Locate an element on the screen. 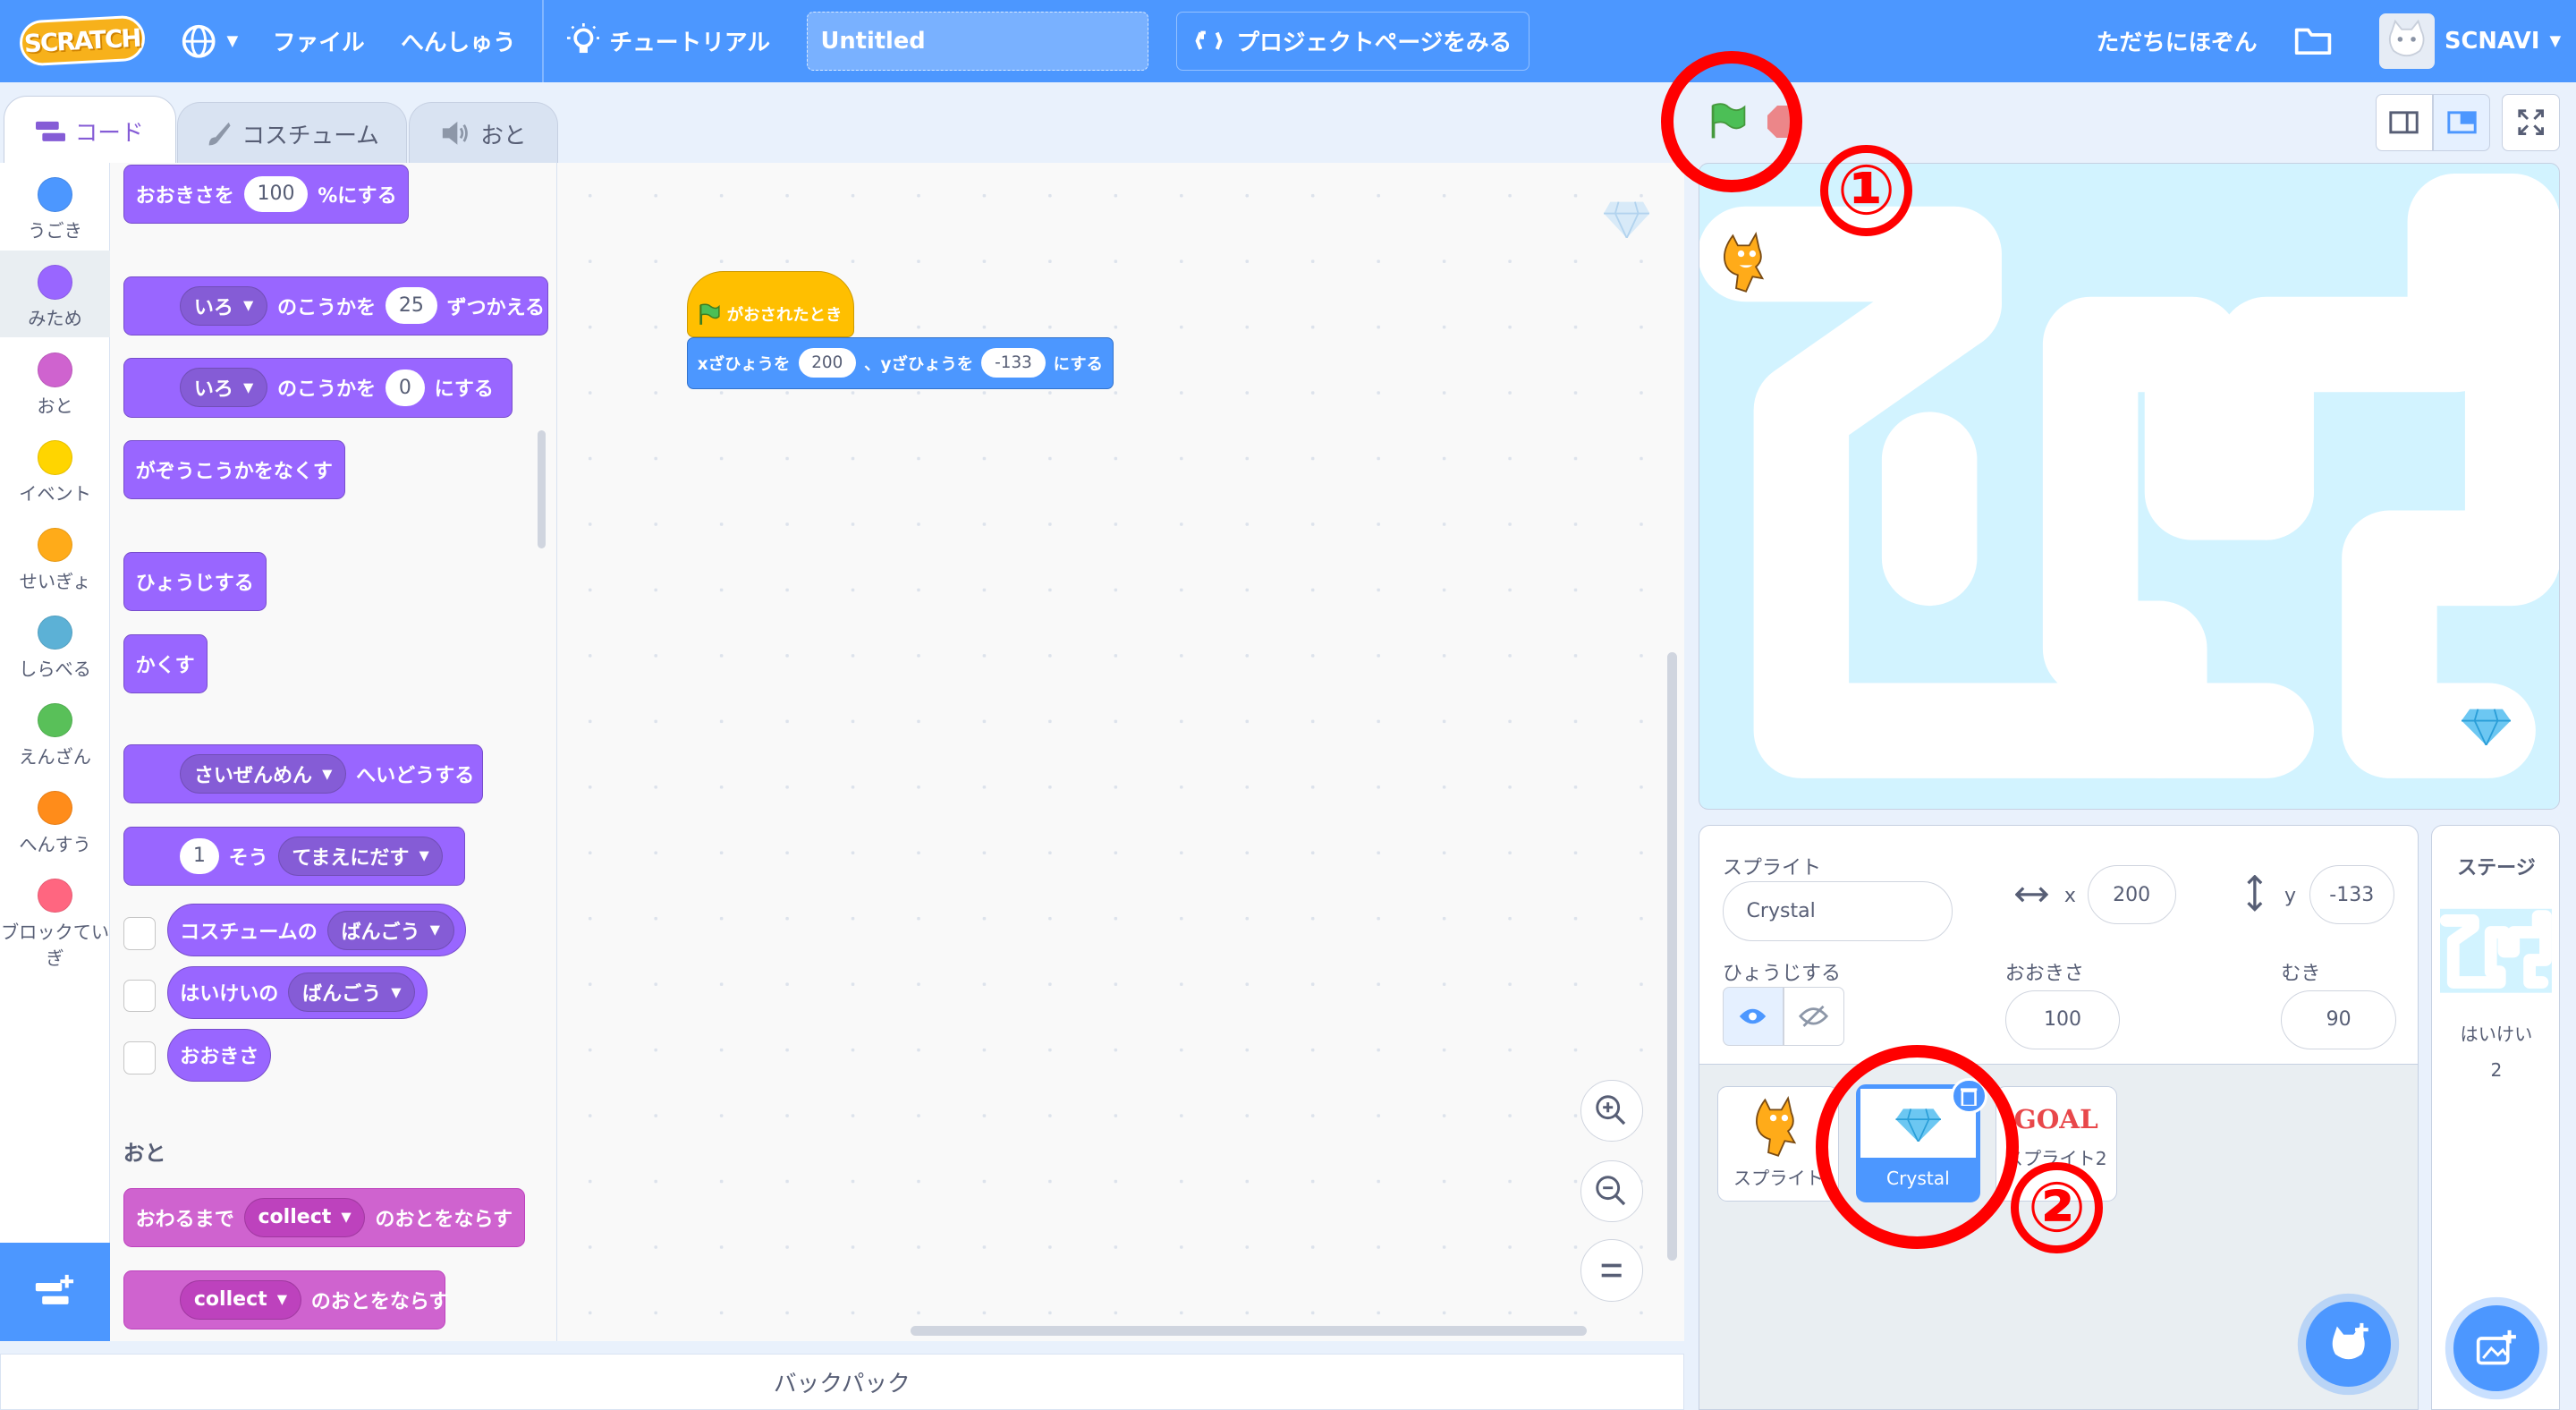 The height and width of the screenshot is (1410, 2576). normal-stage-button is located at coordinates (2462, 122).